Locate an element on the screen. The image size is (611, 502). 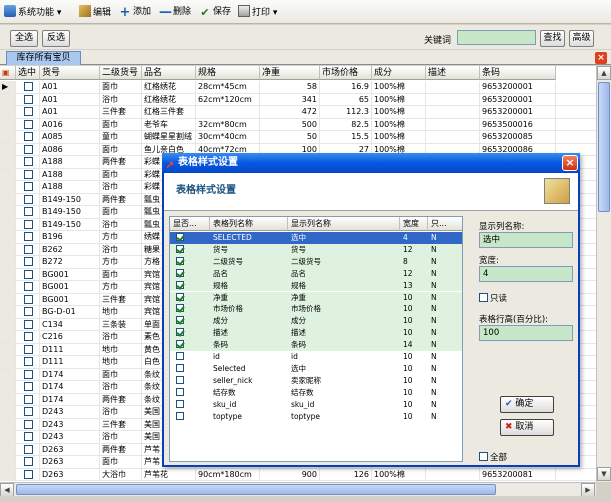
settings-cell-display: 市场价格 is located at coordinates (344, 309).